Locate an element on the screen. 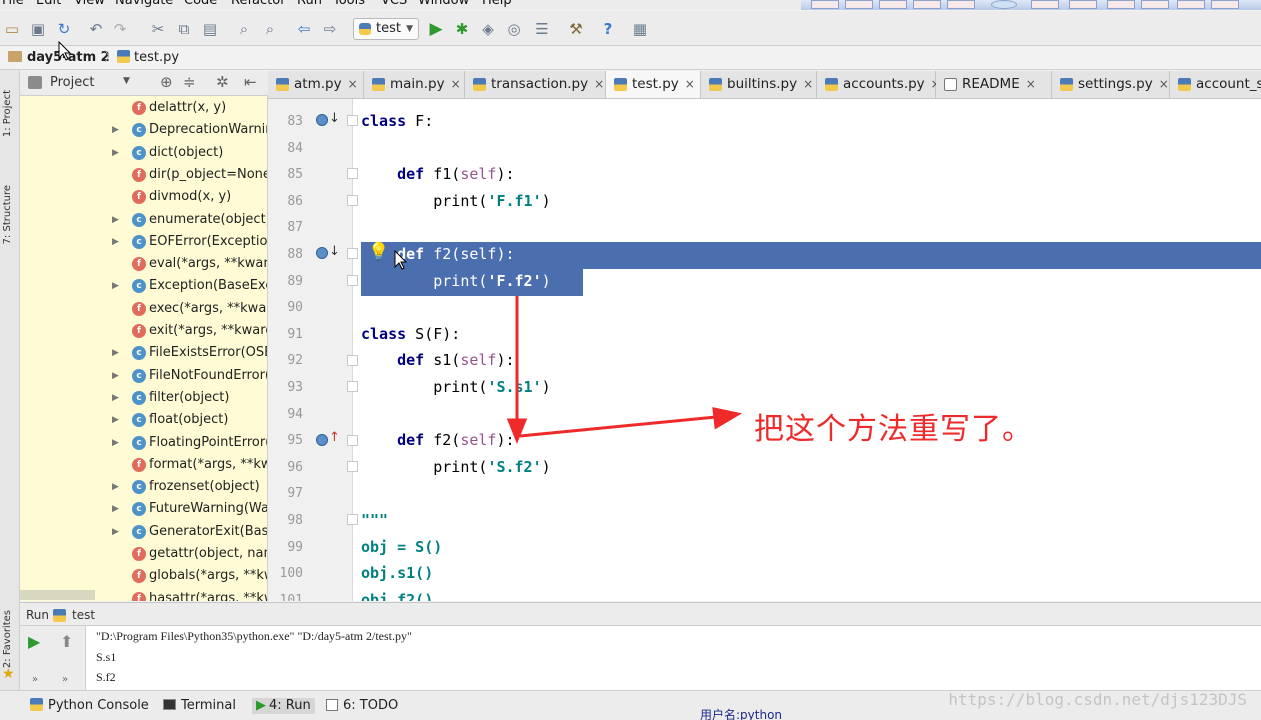  editor-tab: builtins.py × is located at coordinates (759, 84).